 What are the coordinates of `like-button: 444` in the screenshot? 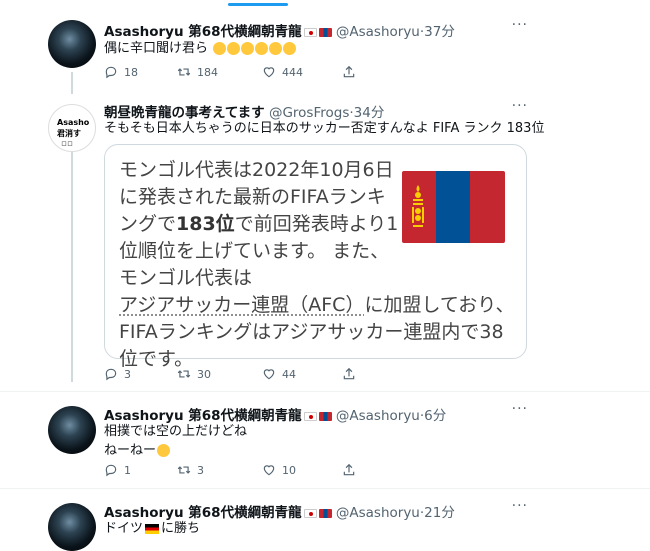 It's located at (282, 72).